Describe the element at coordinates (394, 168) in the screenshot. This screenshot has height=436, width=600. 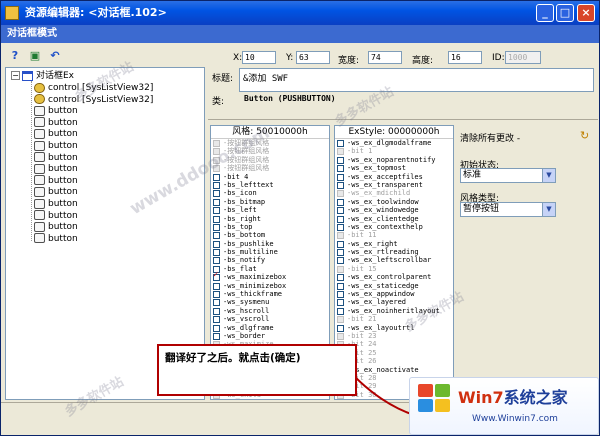
I see `style-checkbox: -ws_ex_topmost` at that location.